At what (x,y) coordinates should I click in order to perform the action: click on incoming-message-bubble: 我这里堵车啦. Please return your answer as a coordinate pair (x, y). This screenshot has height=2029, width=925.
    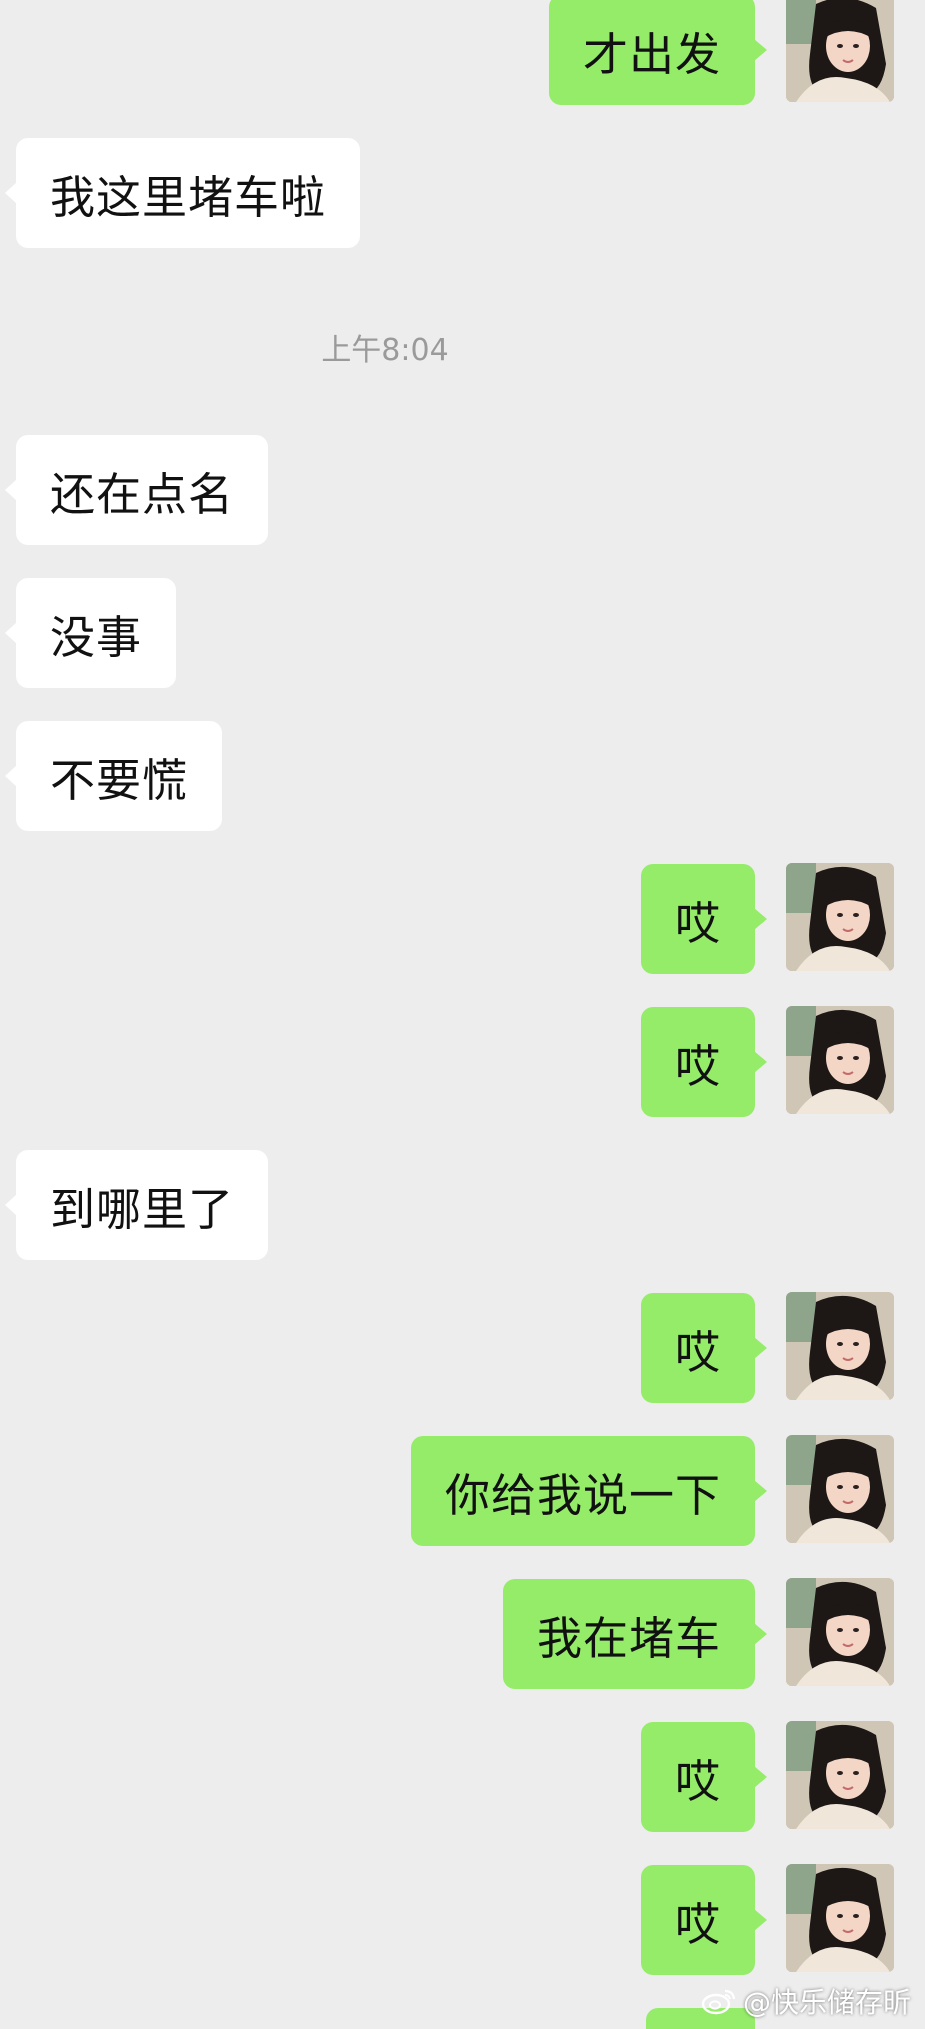
    Looking at the image, I should click on (182, 193).